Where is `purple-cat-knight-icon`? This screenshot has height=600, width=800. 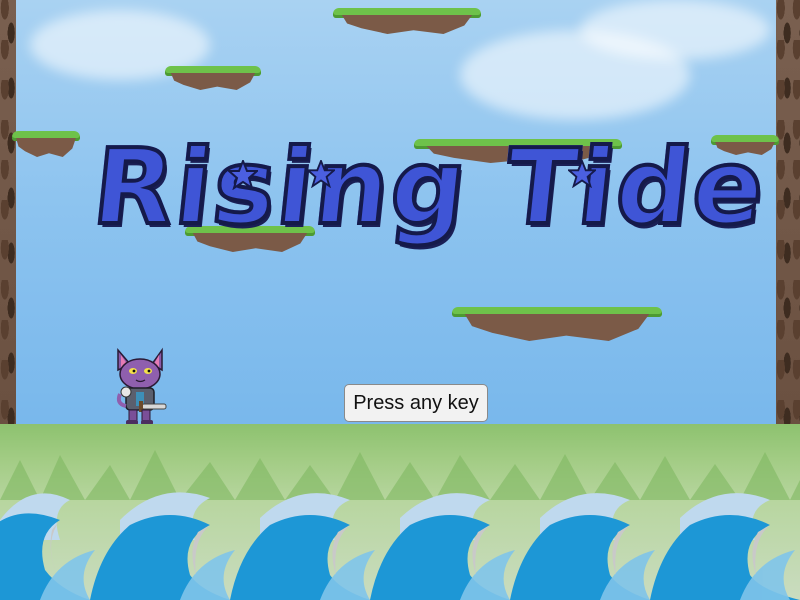
purple-cat-knight-icon is located at coordinates (141, 386).